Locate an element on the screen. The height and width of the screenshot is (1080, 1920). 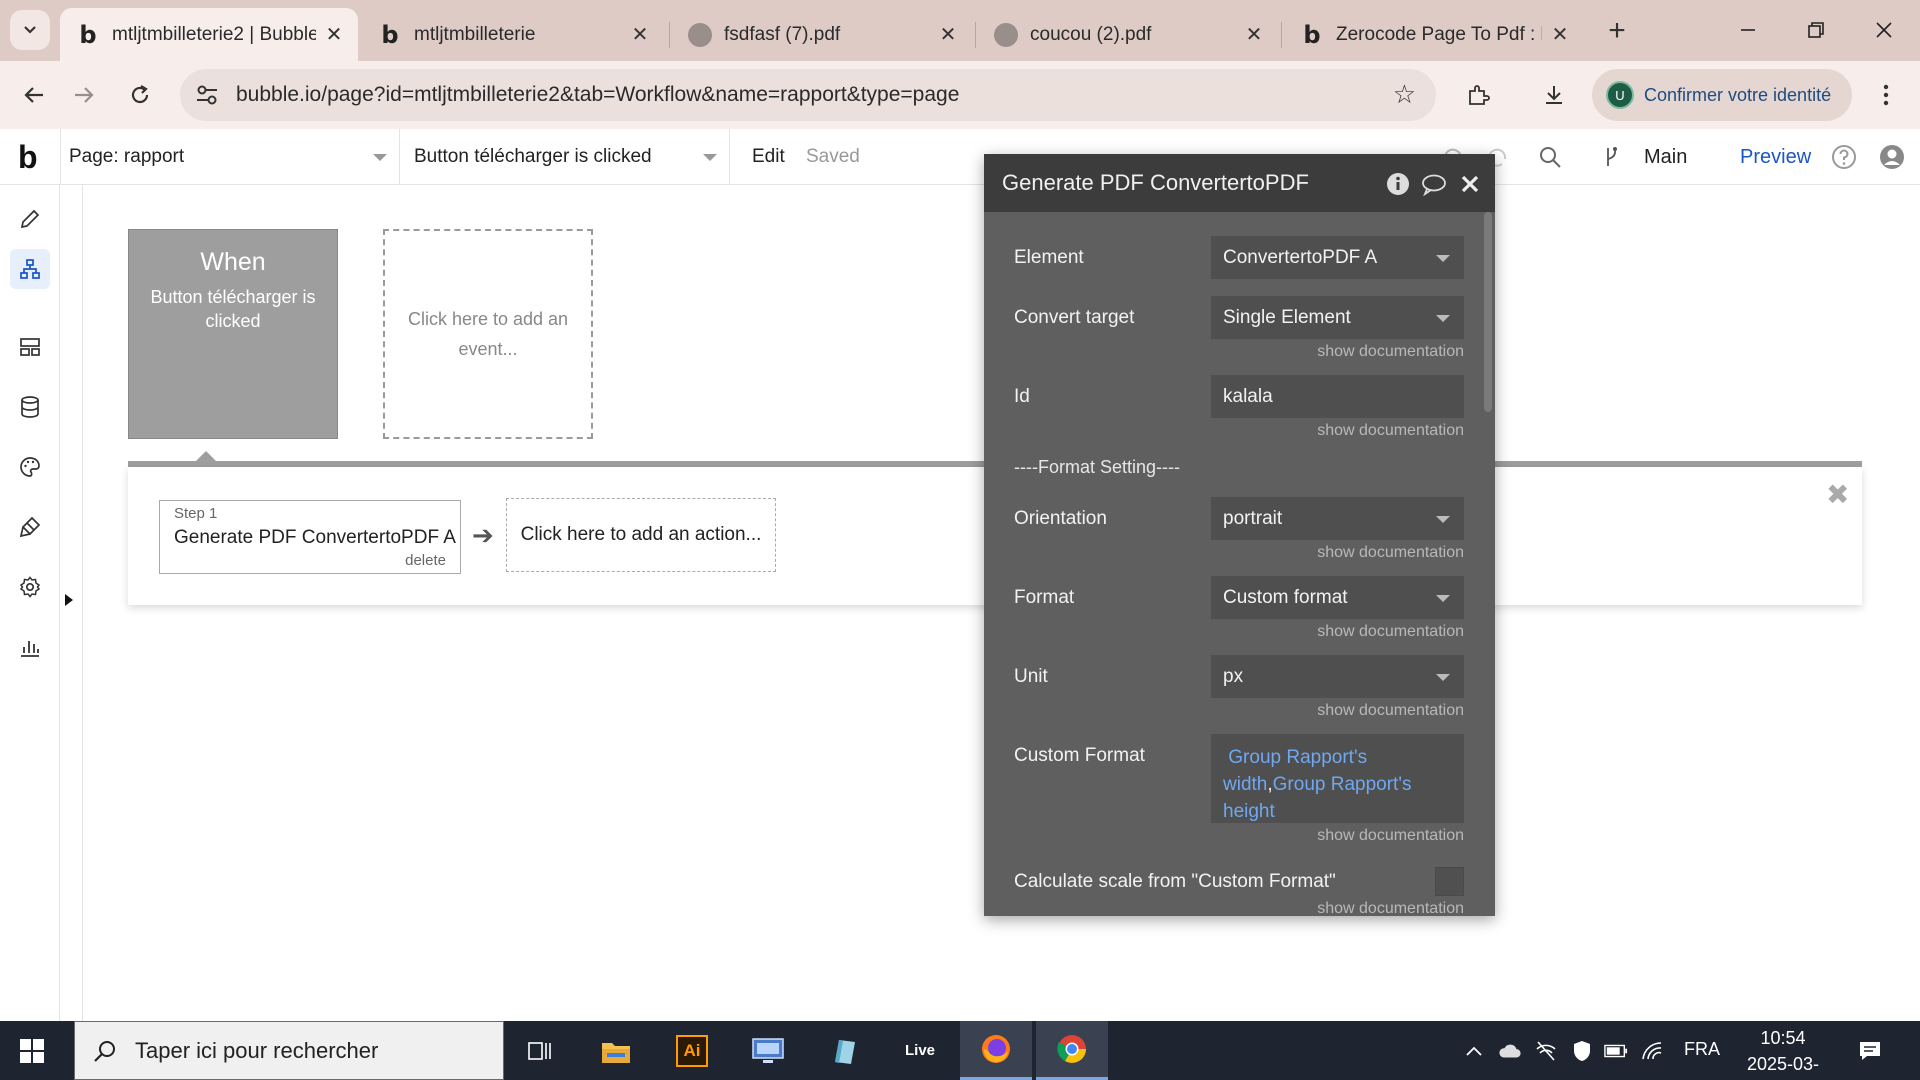
logs-tab is located at coordinates (30, 647).